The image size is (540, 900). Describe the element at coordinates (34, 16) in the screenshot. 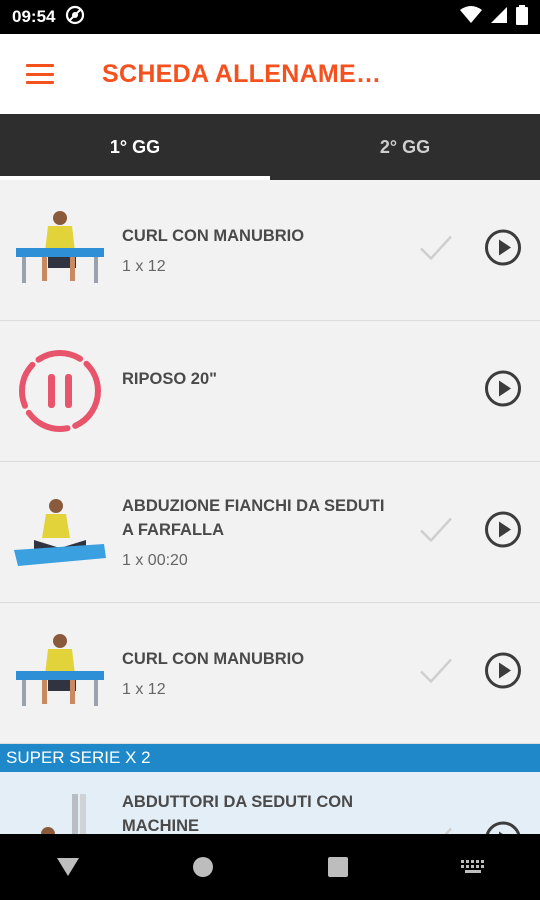

I see `status-time: 09:54` at that location.